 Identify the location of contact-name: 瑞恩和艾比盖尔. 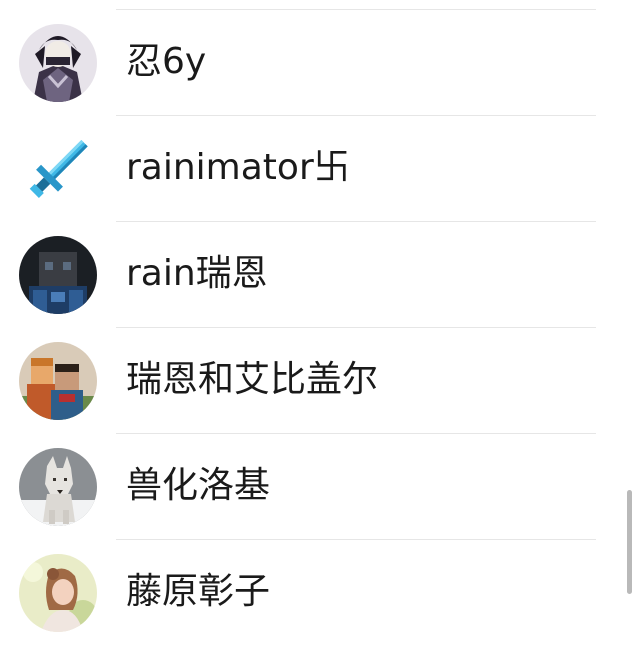
(252, 379).